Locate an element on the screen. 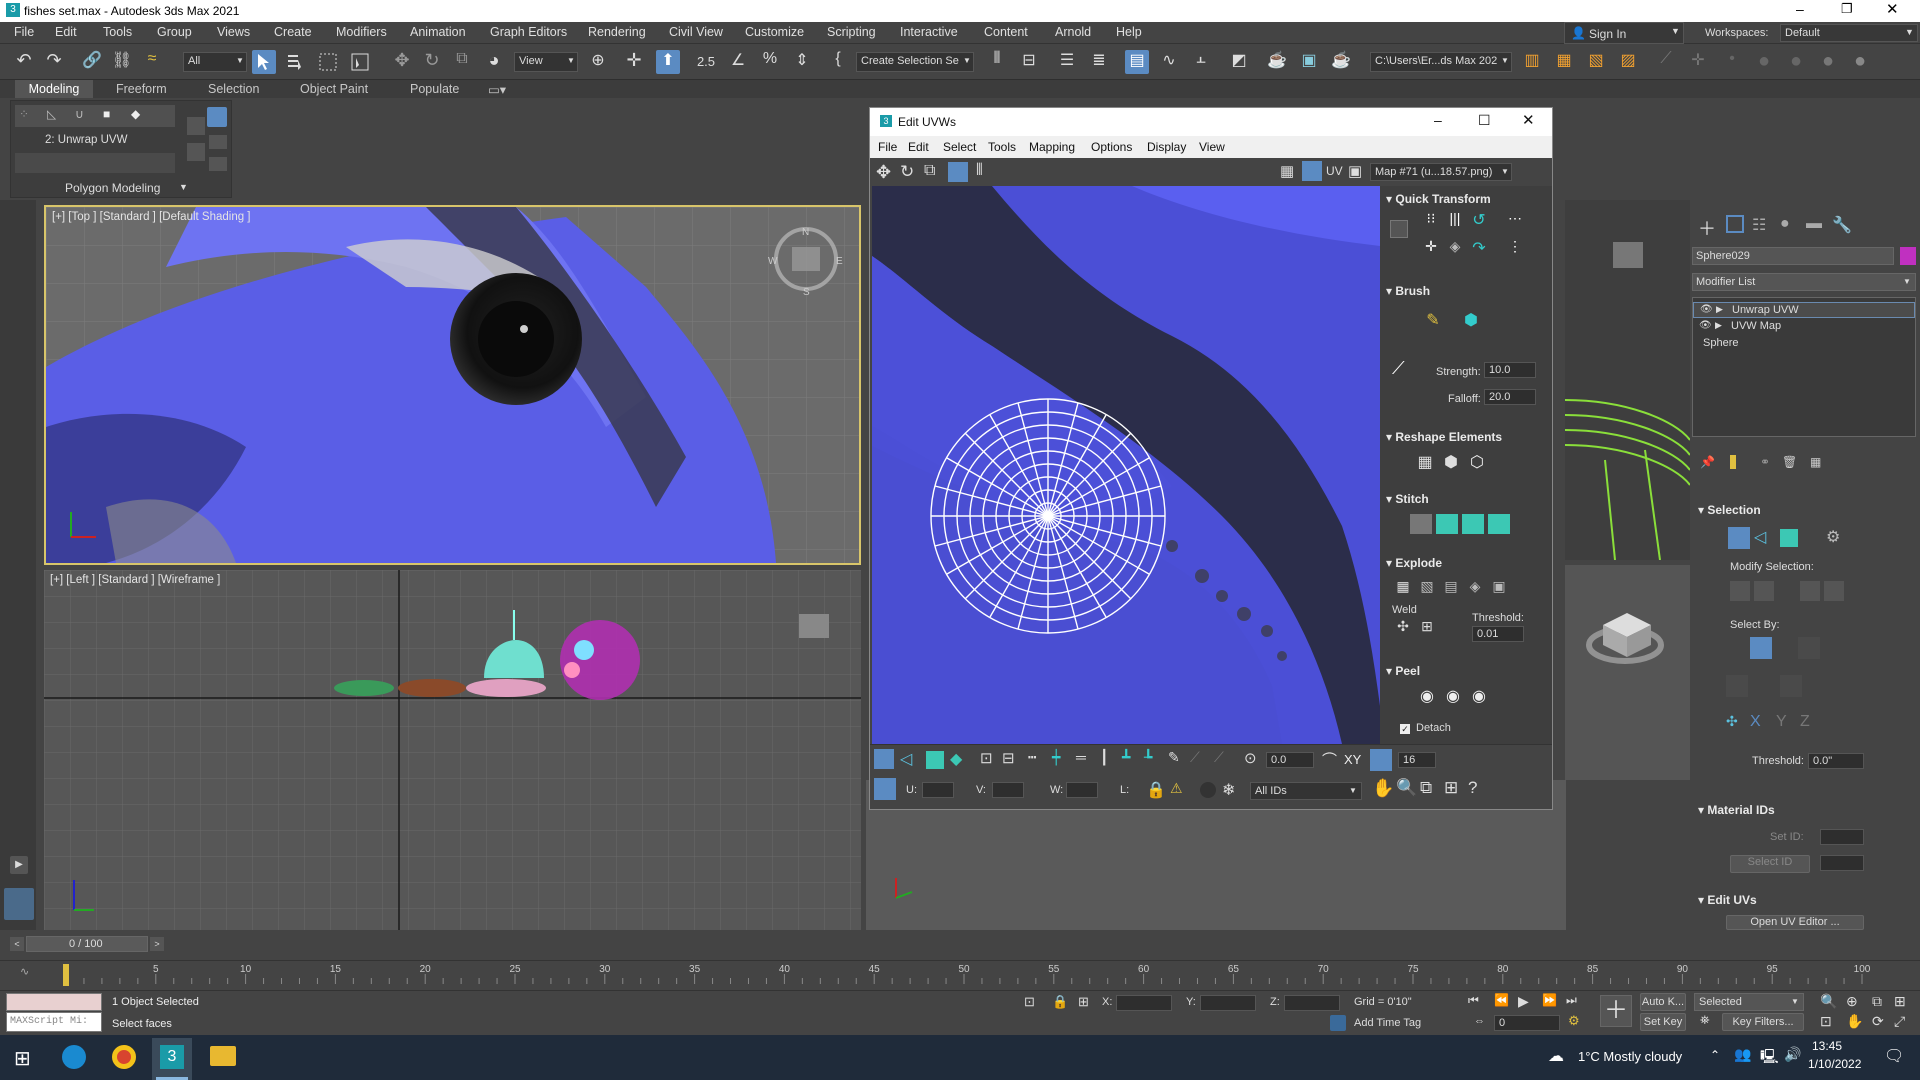  stack-item-sphere: Sphere is located at coordinates (1804, 344).